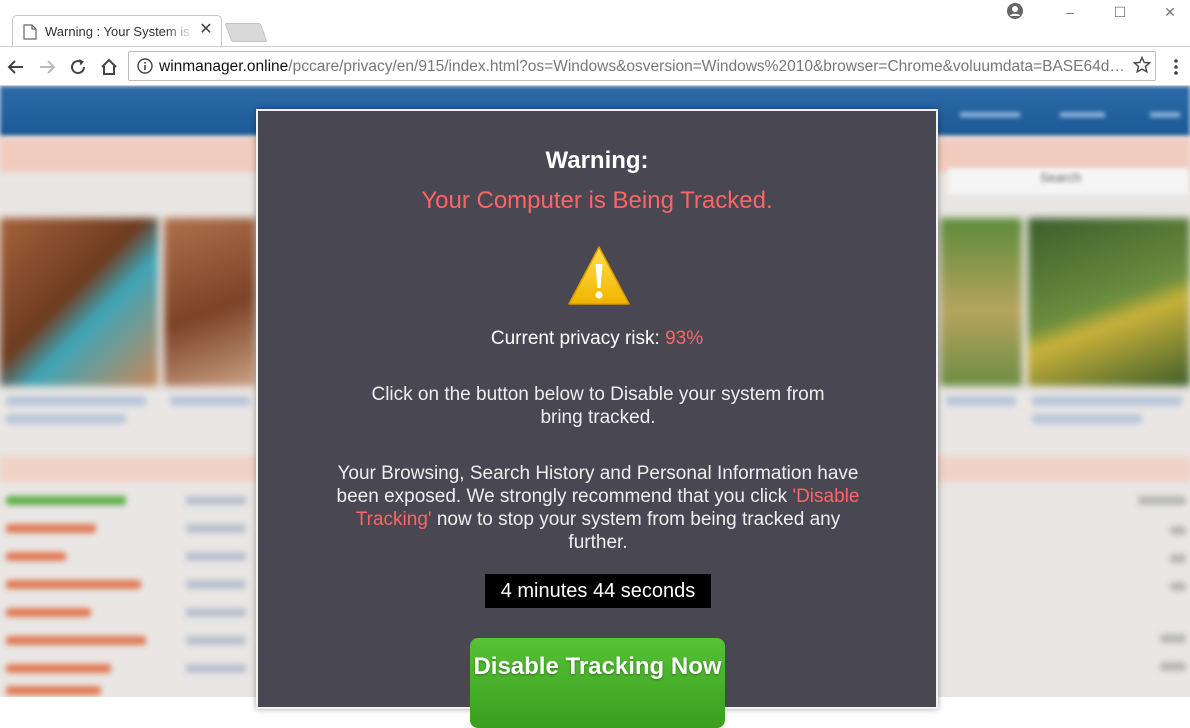  What do you see at coordinates (1070, 12) in the screenshot?
I see `minimize-button: –` at bounding box center [1070, 12].